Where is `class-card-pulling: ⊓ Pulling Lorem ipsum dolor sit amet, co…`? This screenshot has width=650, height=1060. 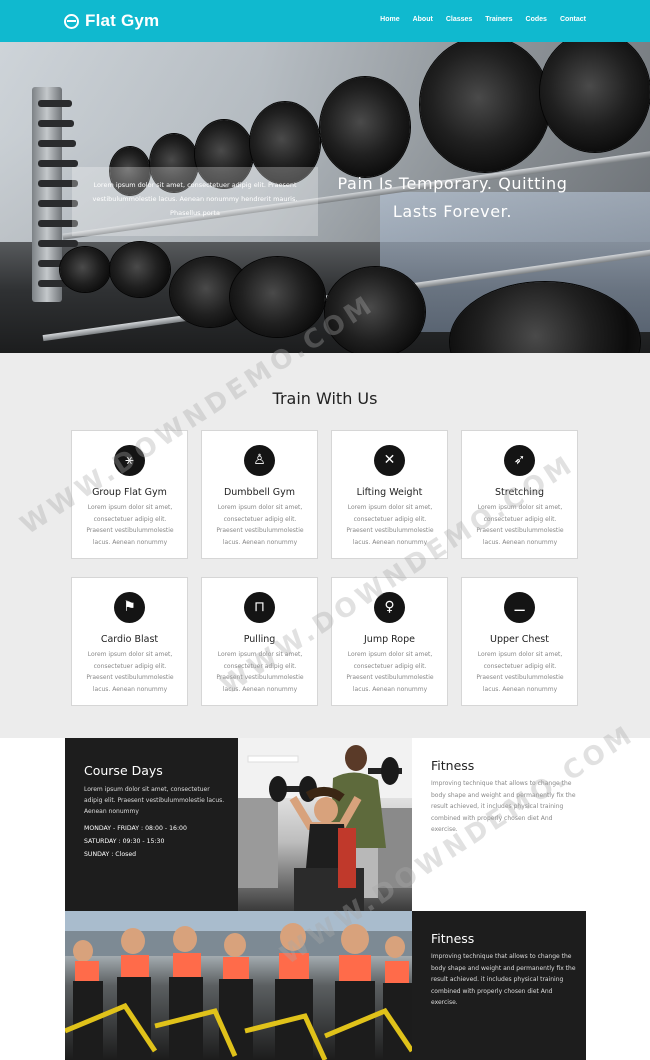 class-card-pulling: ⊓ Pulling Lorem ipsum dolor sit amet, co… is located at coordinates (259, 641).